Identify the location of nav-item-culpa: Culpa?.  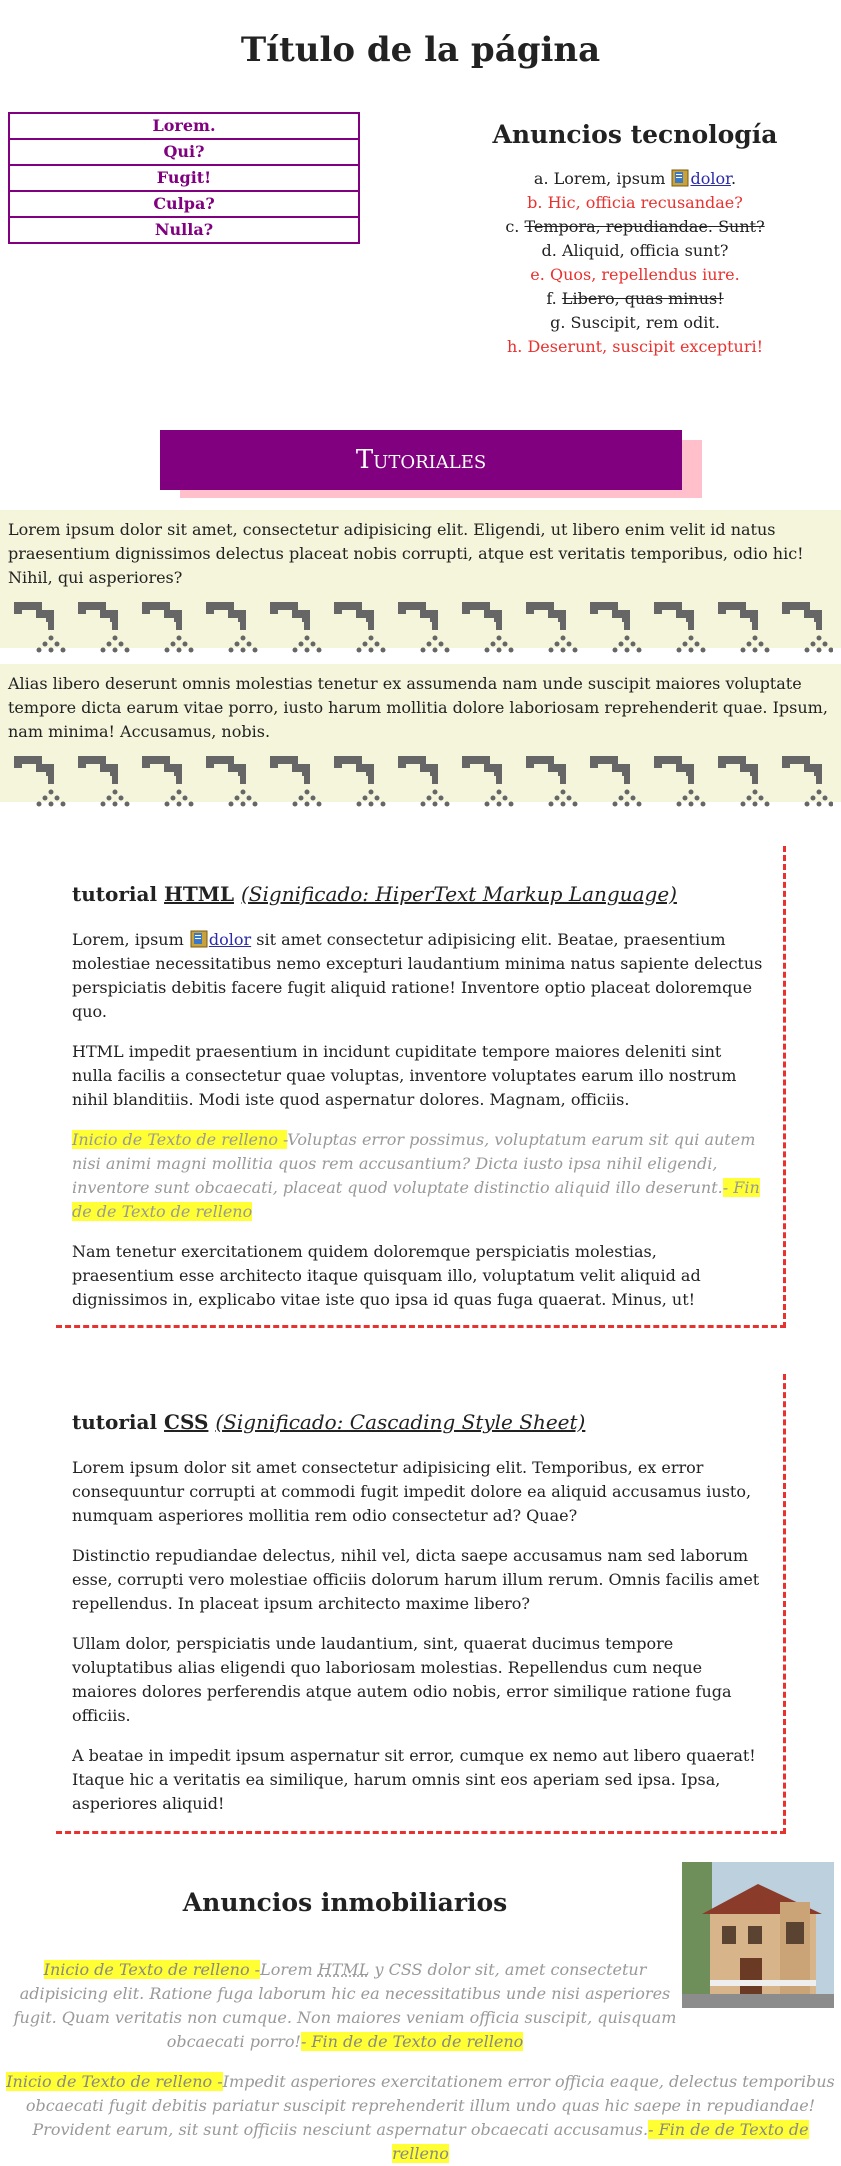
(184, 204).